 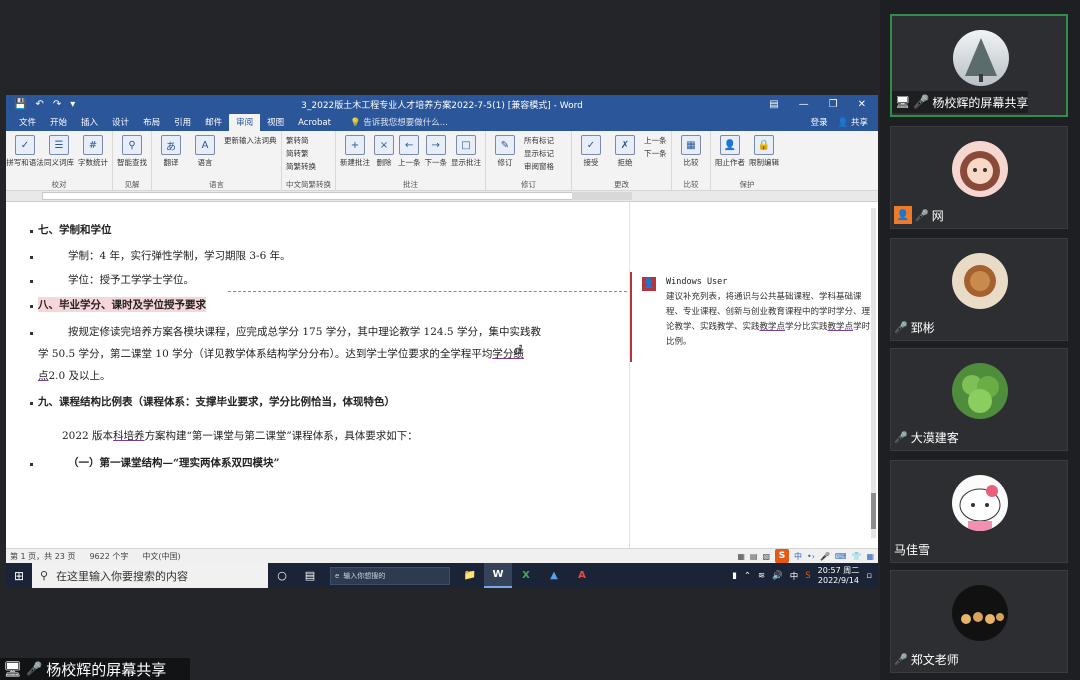 I want to click on network-icon: ≋, so click(x=761, y=576).